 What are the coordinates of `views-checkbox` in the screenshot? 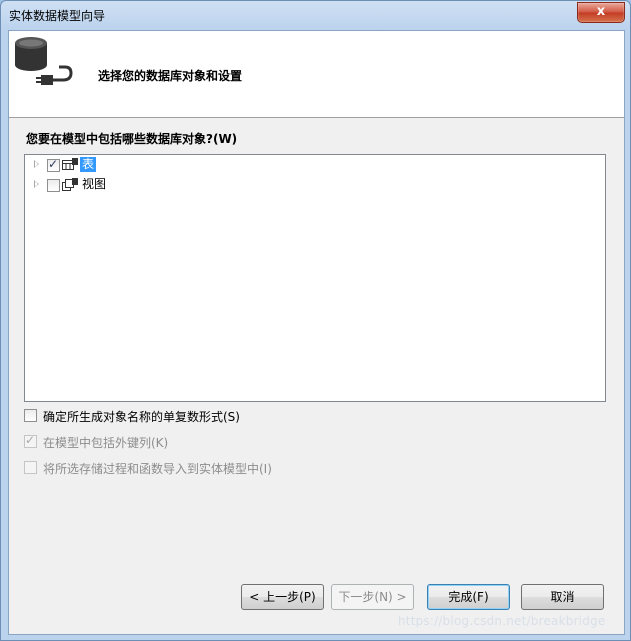 It's located at (53, 185).